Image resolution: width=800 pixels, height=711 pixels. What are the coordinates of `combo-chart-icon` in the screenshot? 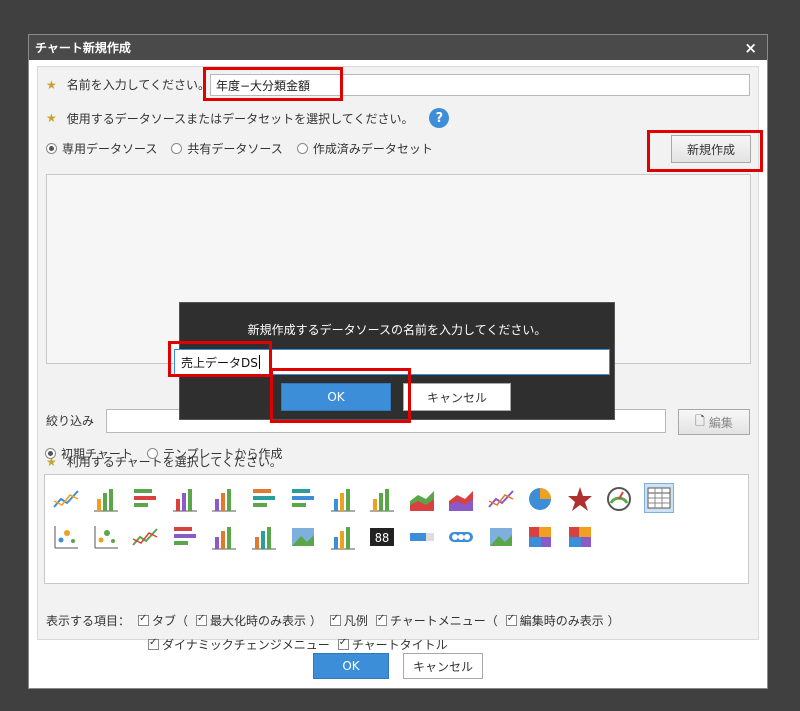 It's located at (343, 498).